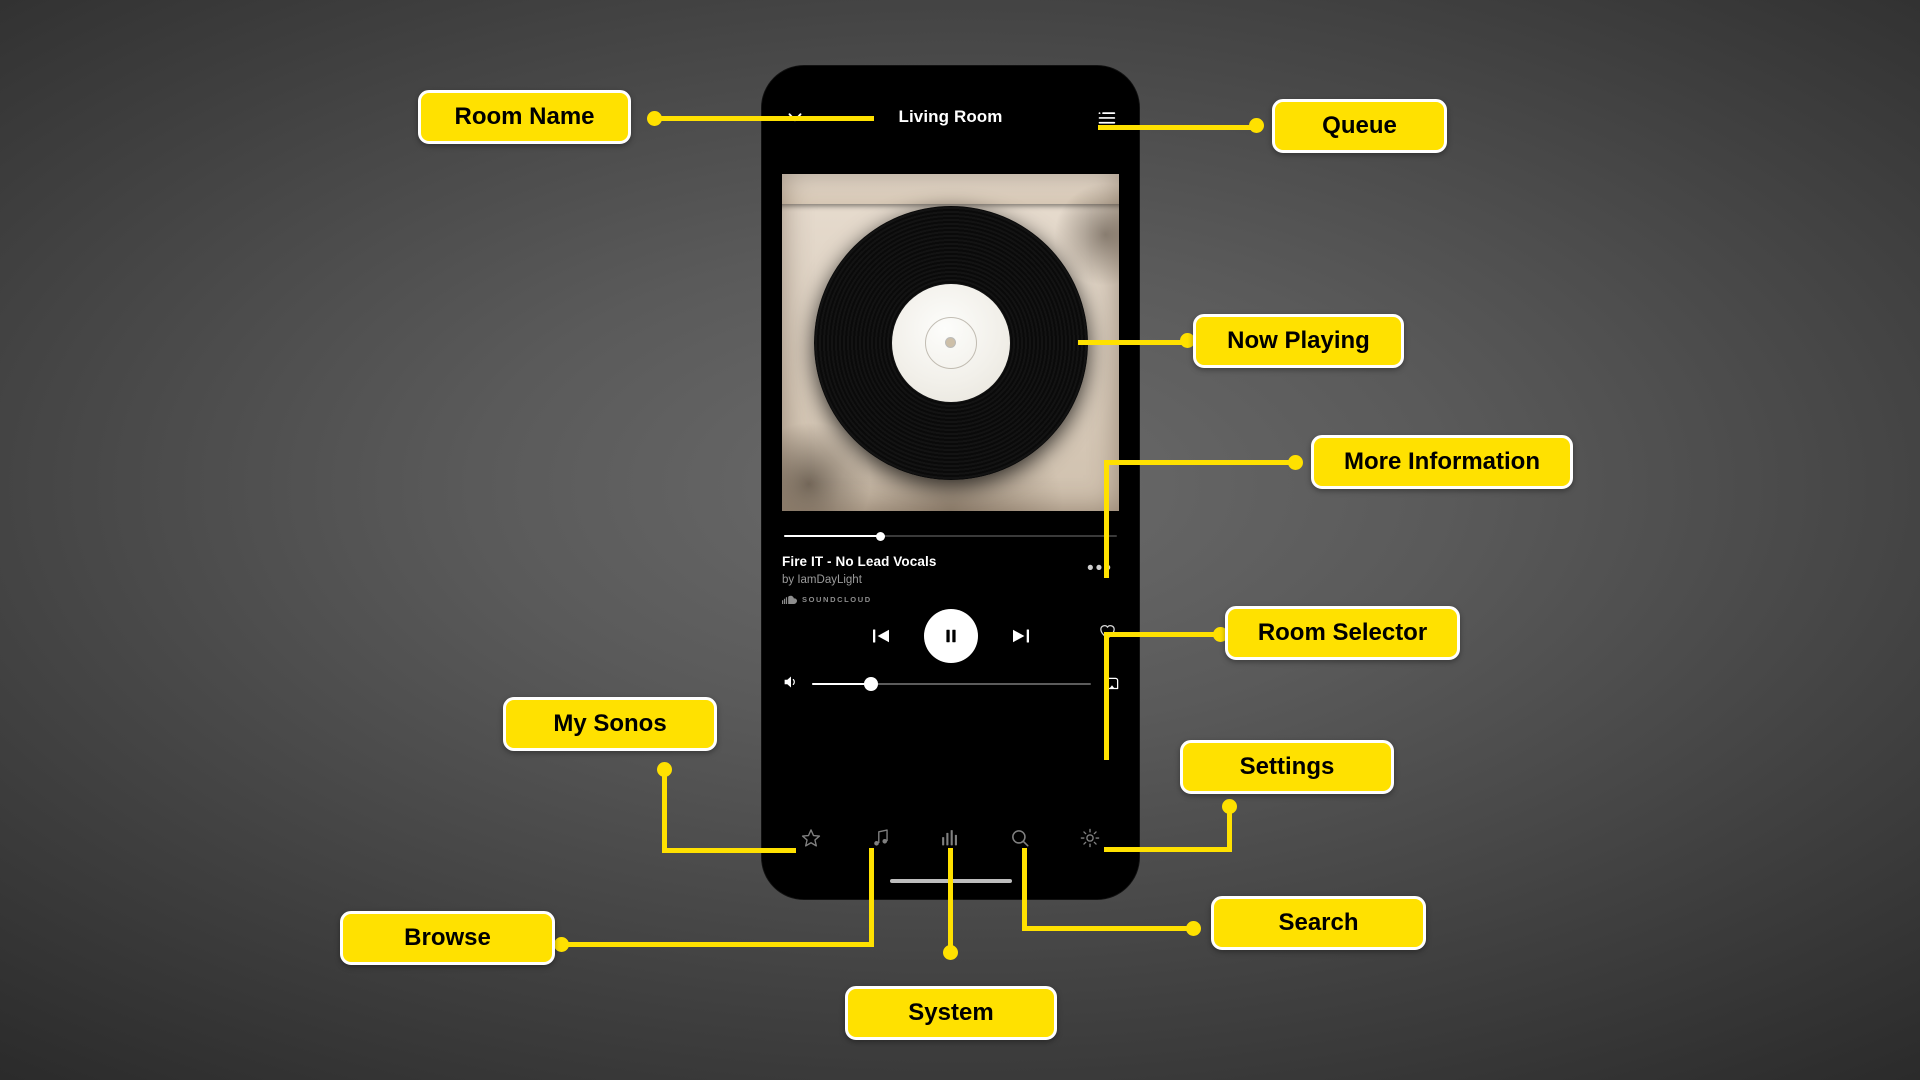 The width and height of the screenshot is (1920, 1080). Describe the element at coordinates (763, 118) in the screenshot. I see `leader-room-name` at that location.